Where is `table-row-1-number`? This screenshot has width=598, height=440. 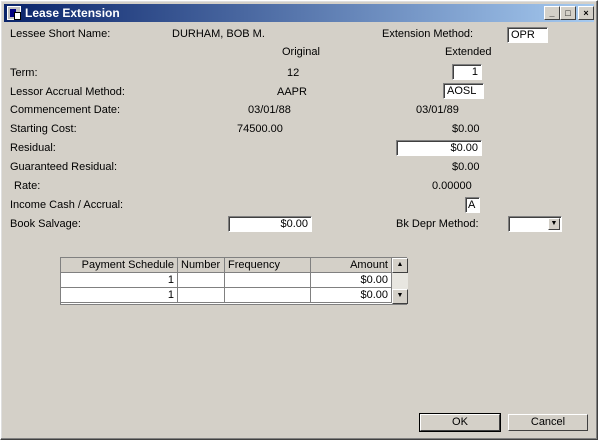
table-row-1-number is located at coordinates (201, 280).